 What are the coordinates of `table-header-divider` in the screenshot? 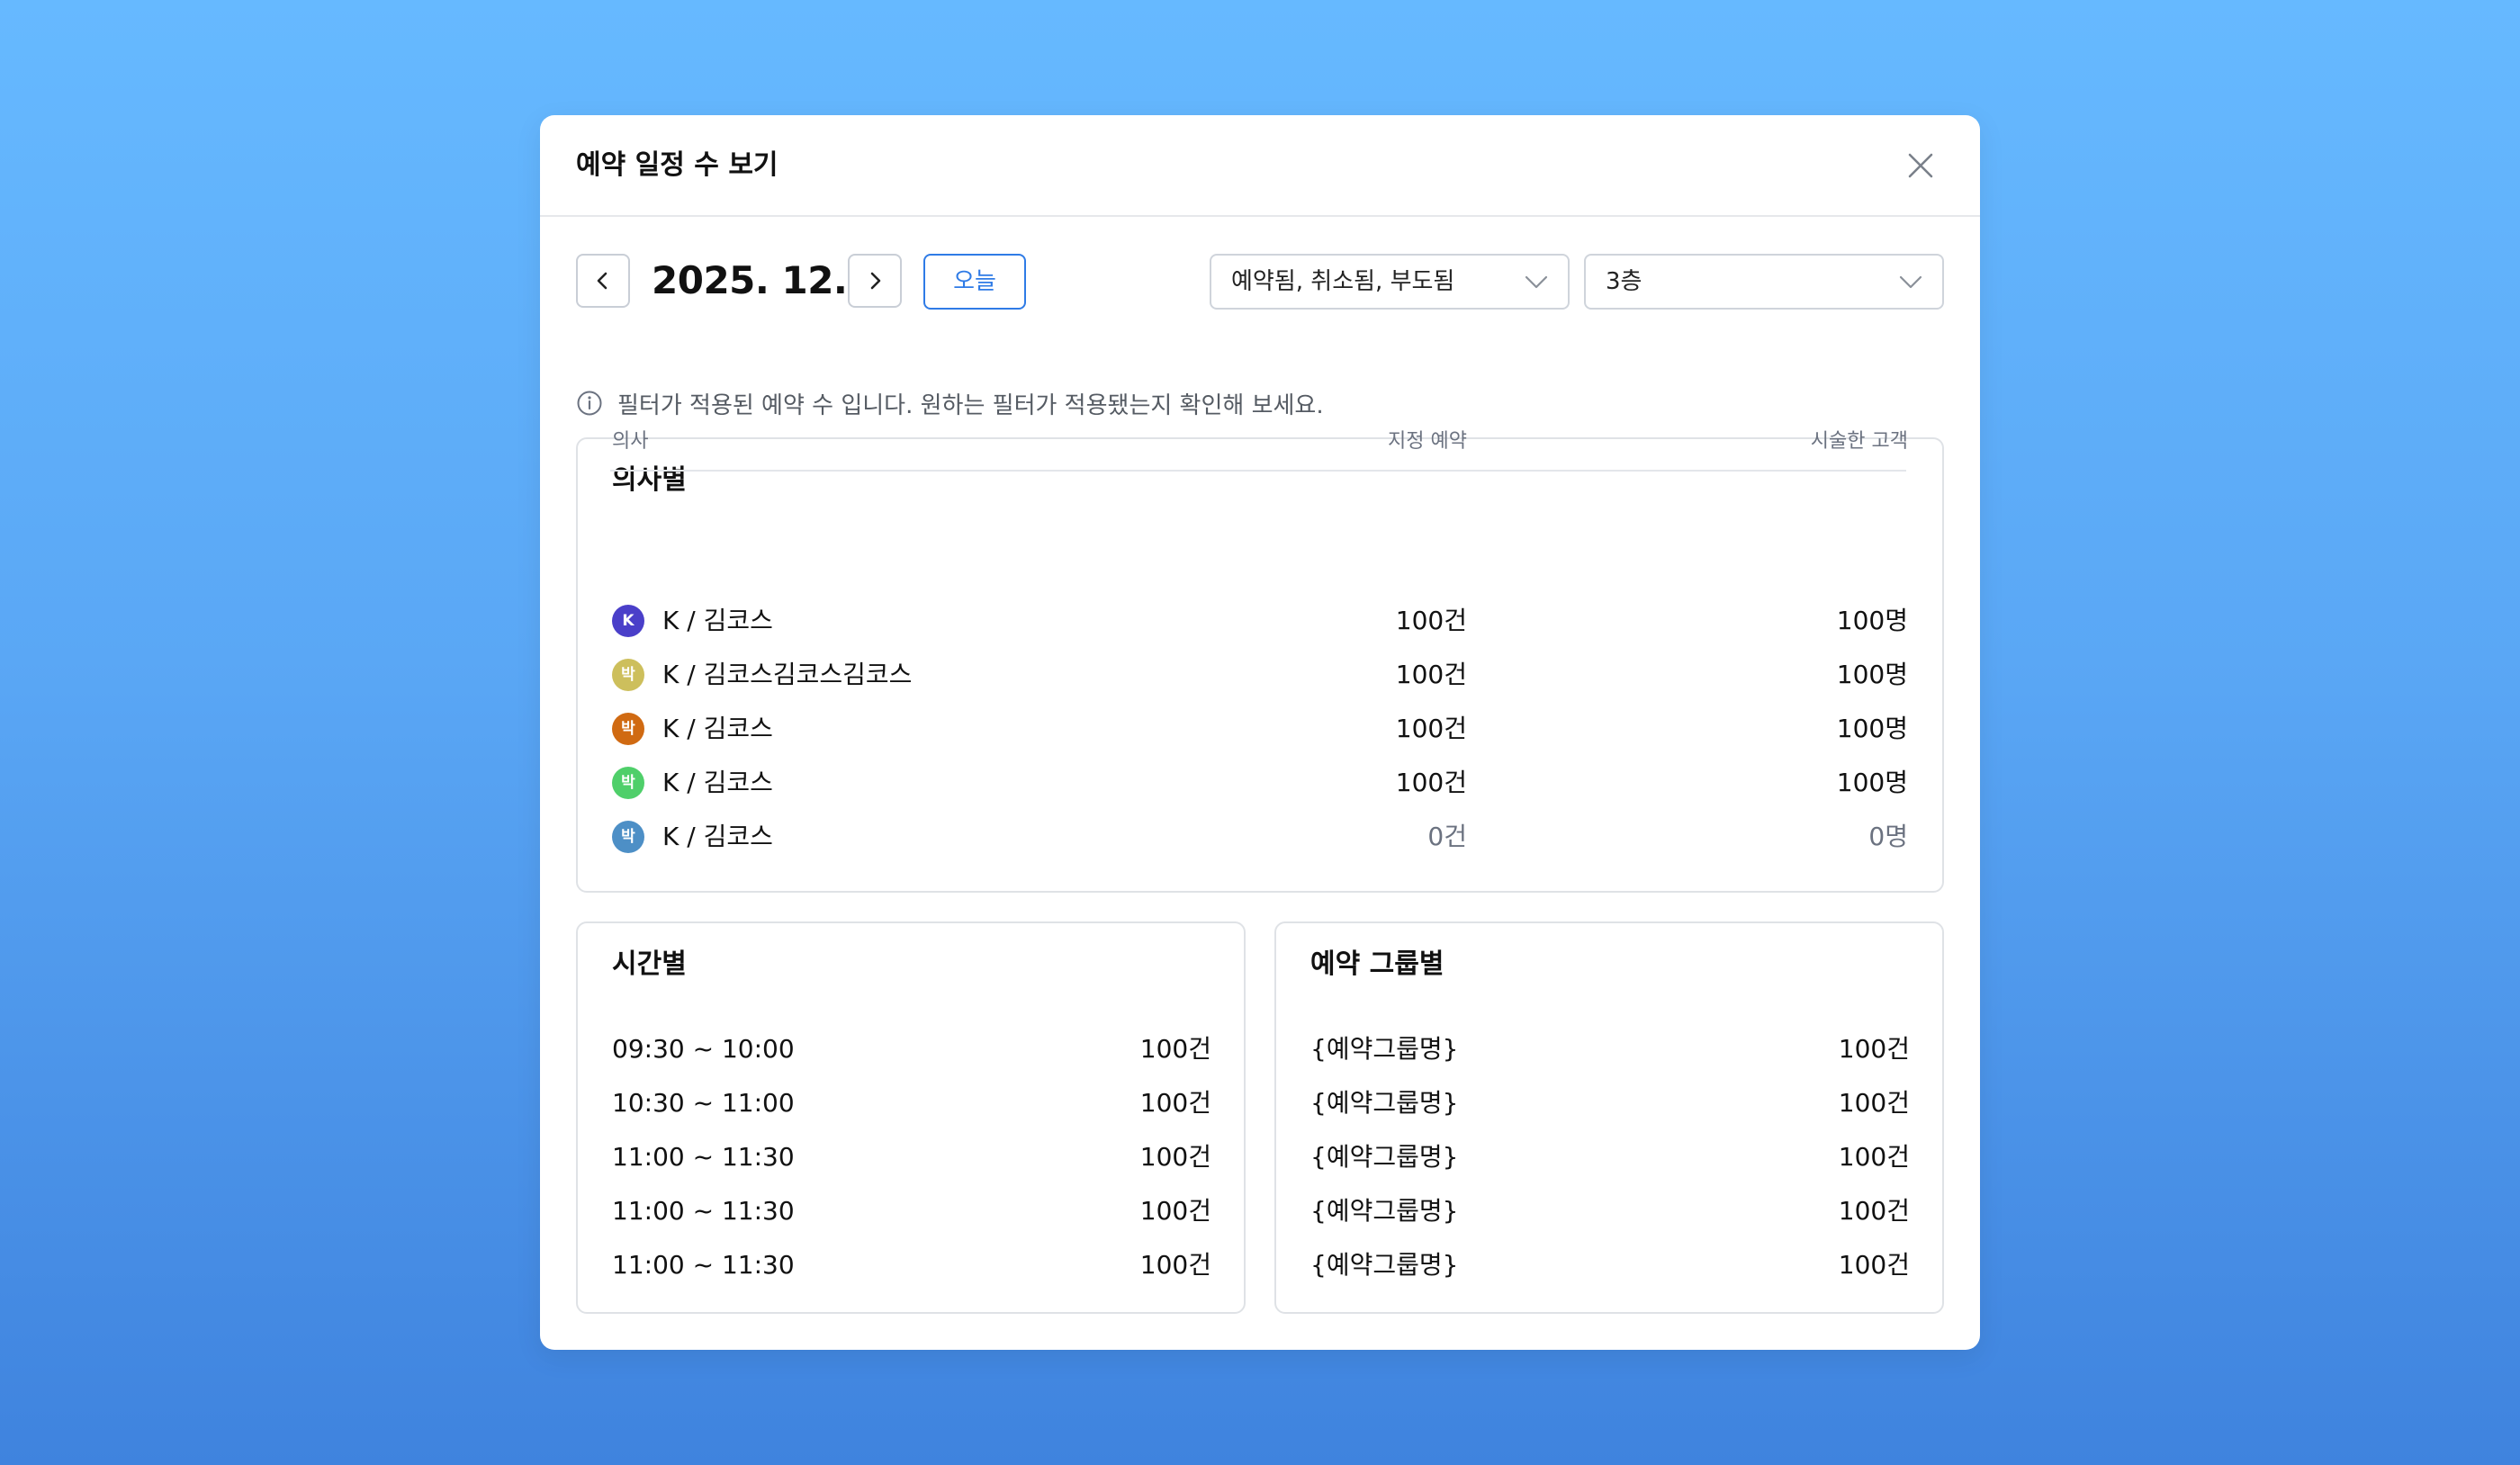 It's located at (1258, 471).